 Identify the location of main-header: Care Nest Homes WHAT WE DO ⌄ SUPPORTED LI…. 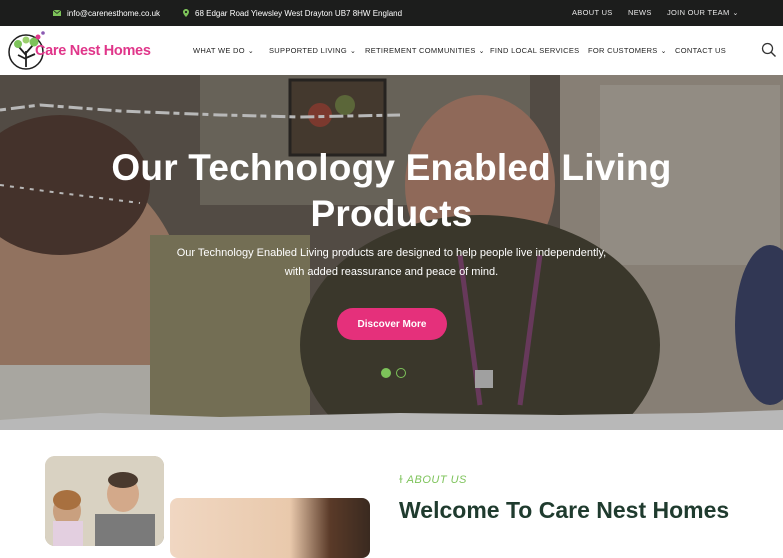
(391, 50).